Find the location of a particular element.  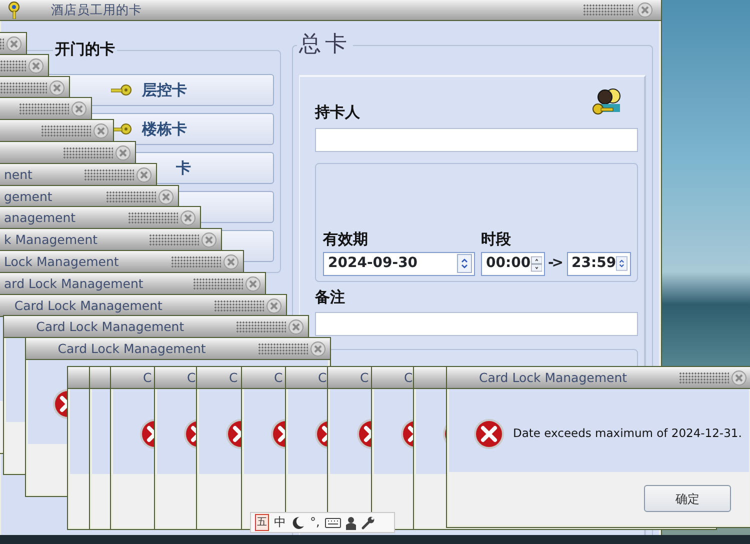

arrow-text: -> is located at coordinates (555, 263).